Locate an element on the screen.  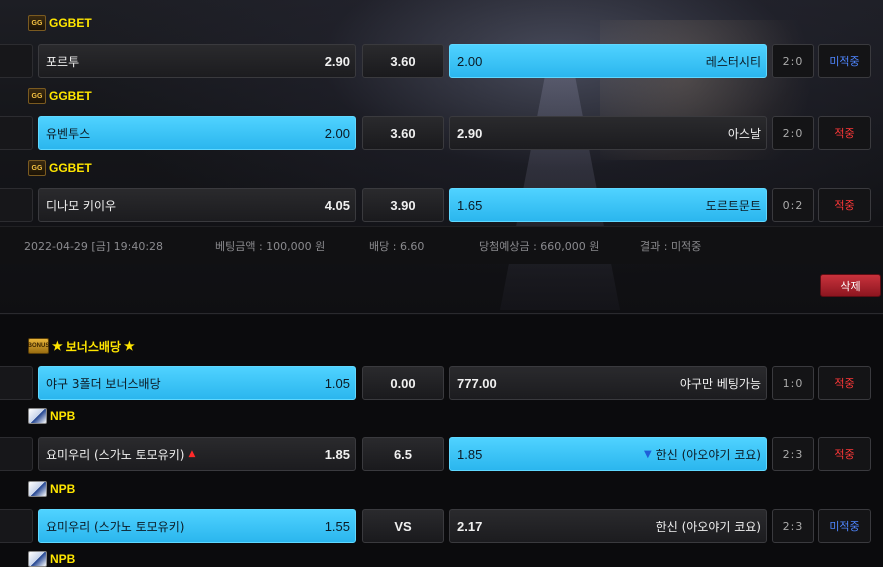
home-pick-button: 요미우리 (스가노 토모유키) 1.55 is located at coordinates (197, 526).